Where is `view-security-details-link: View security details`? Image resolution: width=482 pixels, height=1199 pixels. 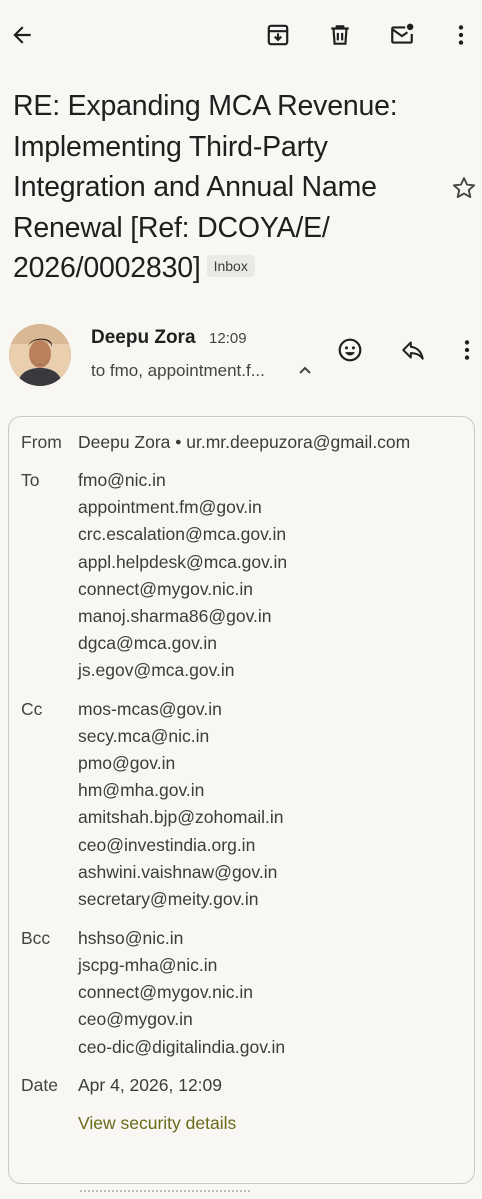 view-security-details-link: View security details is located at coordinates (157, 1123).